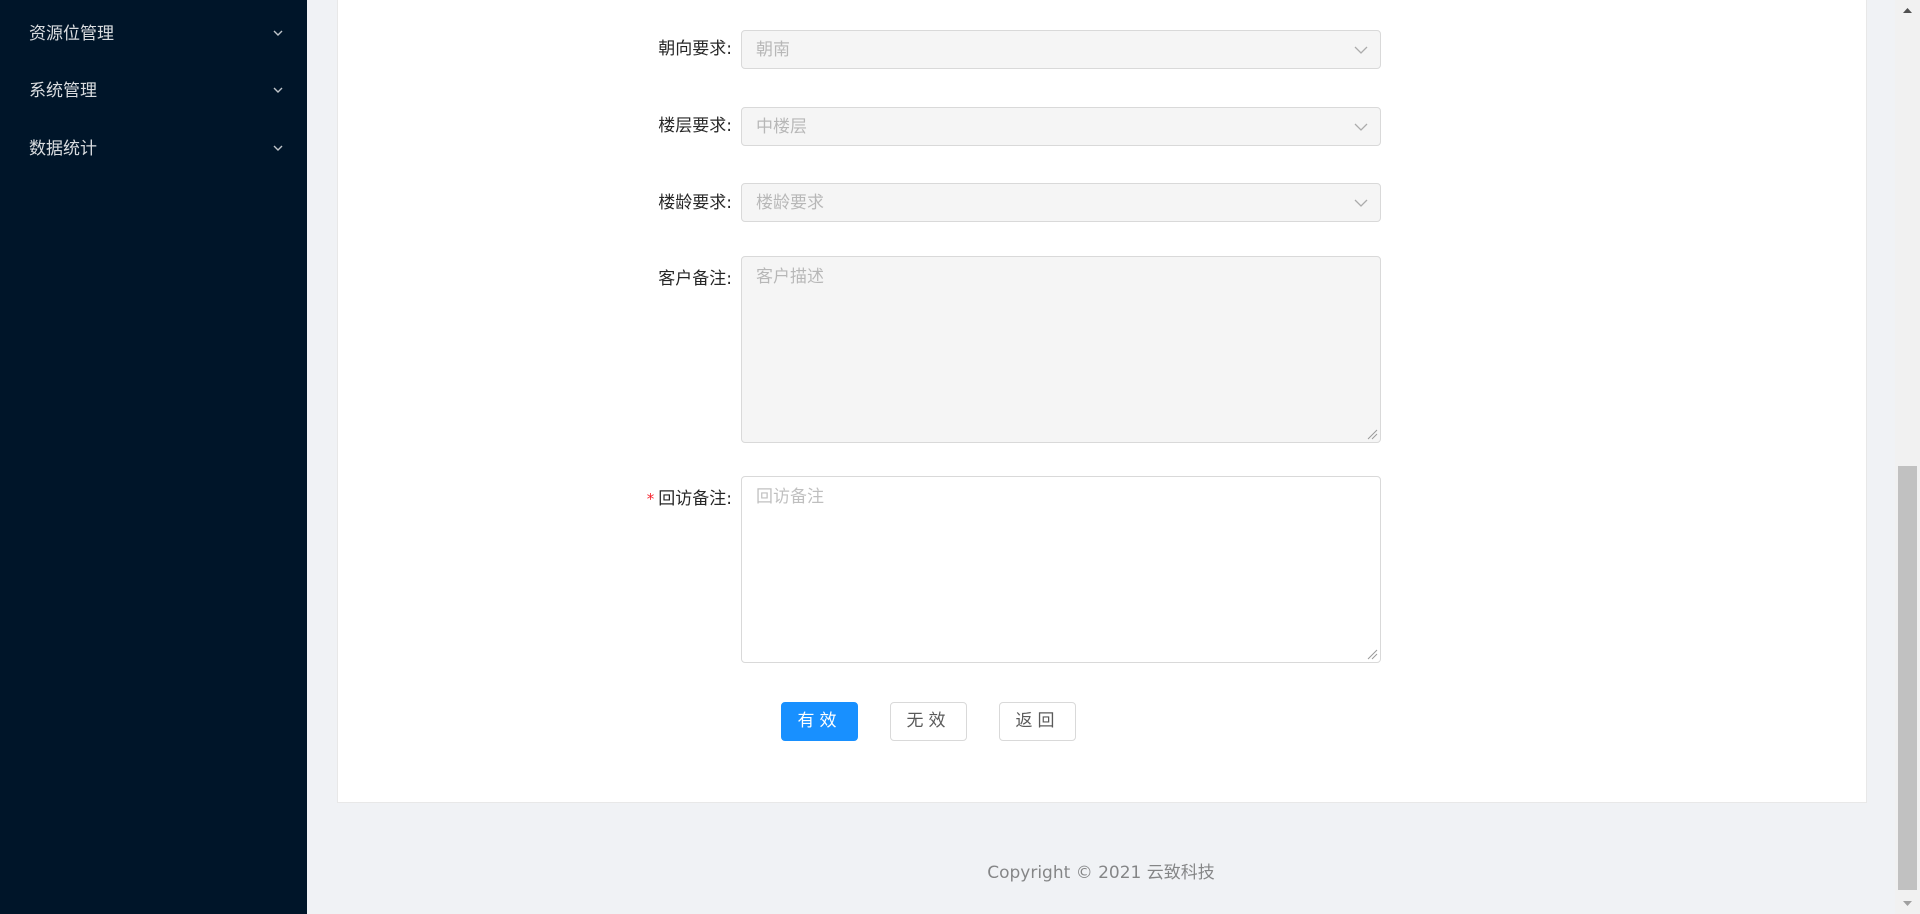  What do you see at coordinates (773, 50) in the screenshot?
I see `orientation-value: 朝南` at bounding box center [773, 50].